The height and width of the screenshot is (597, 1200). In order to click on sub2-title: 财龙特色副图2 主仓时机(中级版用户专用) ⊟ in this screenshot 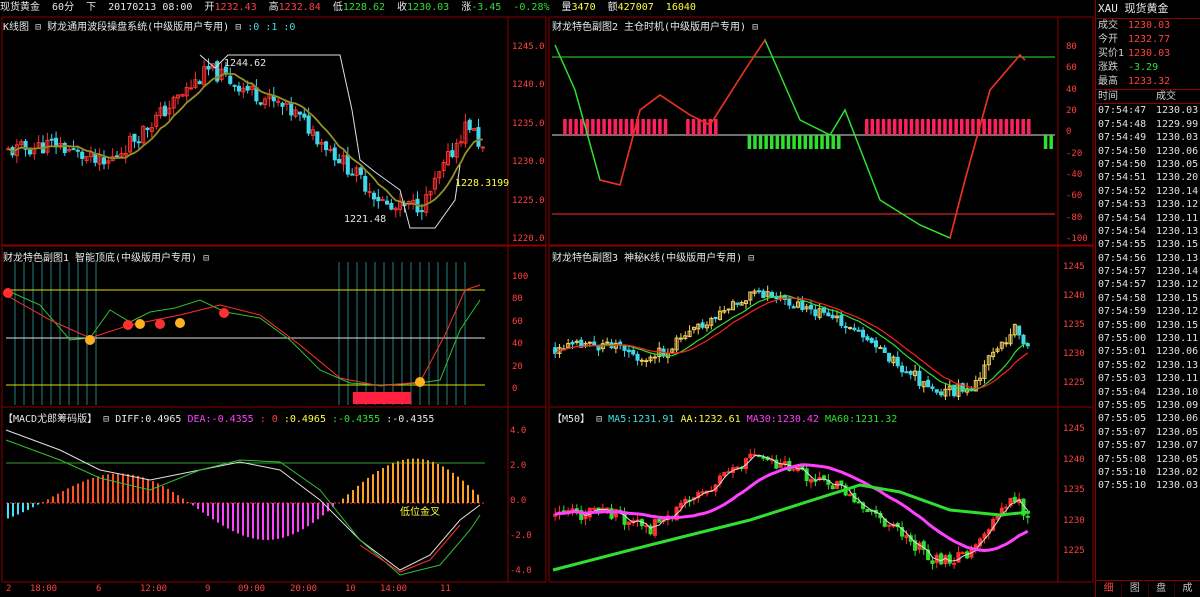, I will do `click(655, 25)`.